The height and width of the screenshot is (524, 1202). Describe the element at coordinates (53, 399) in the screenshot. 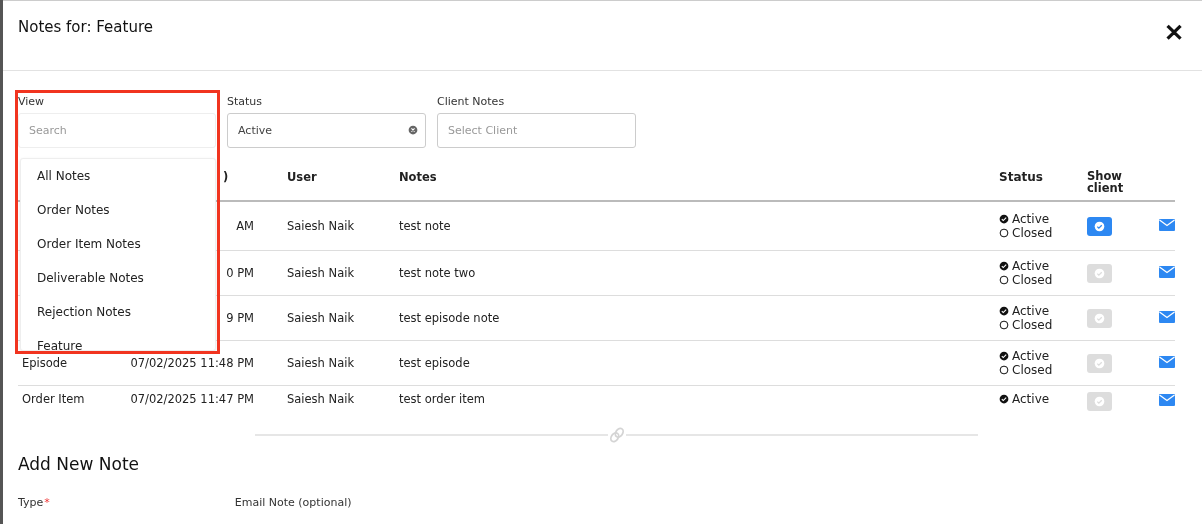

I see `table-cell: Order Item` at that location.